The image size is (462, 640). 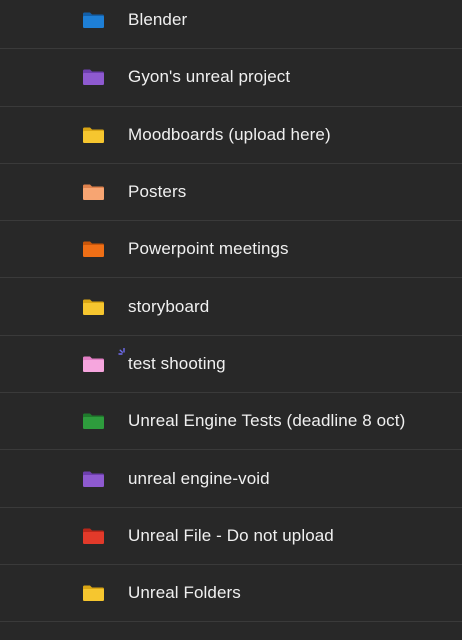 I want to click on folder-row: Unreal File - Do not upload, so click(x=231, y=536).